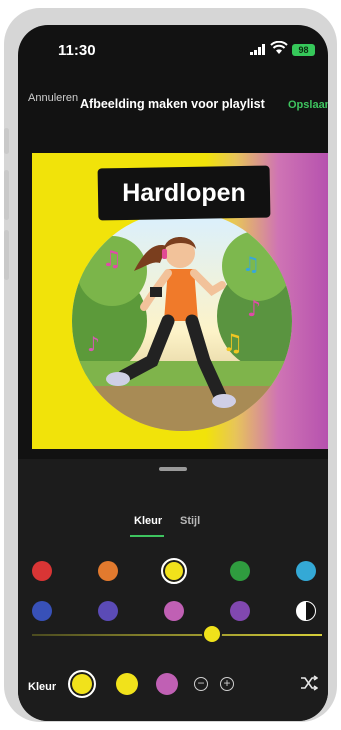 This screenshot has width=341, height=730. What do you see at coordinates (42, 611) in the screenshot?
I see `color-swatch-blue` at bounding box center [42, 611].